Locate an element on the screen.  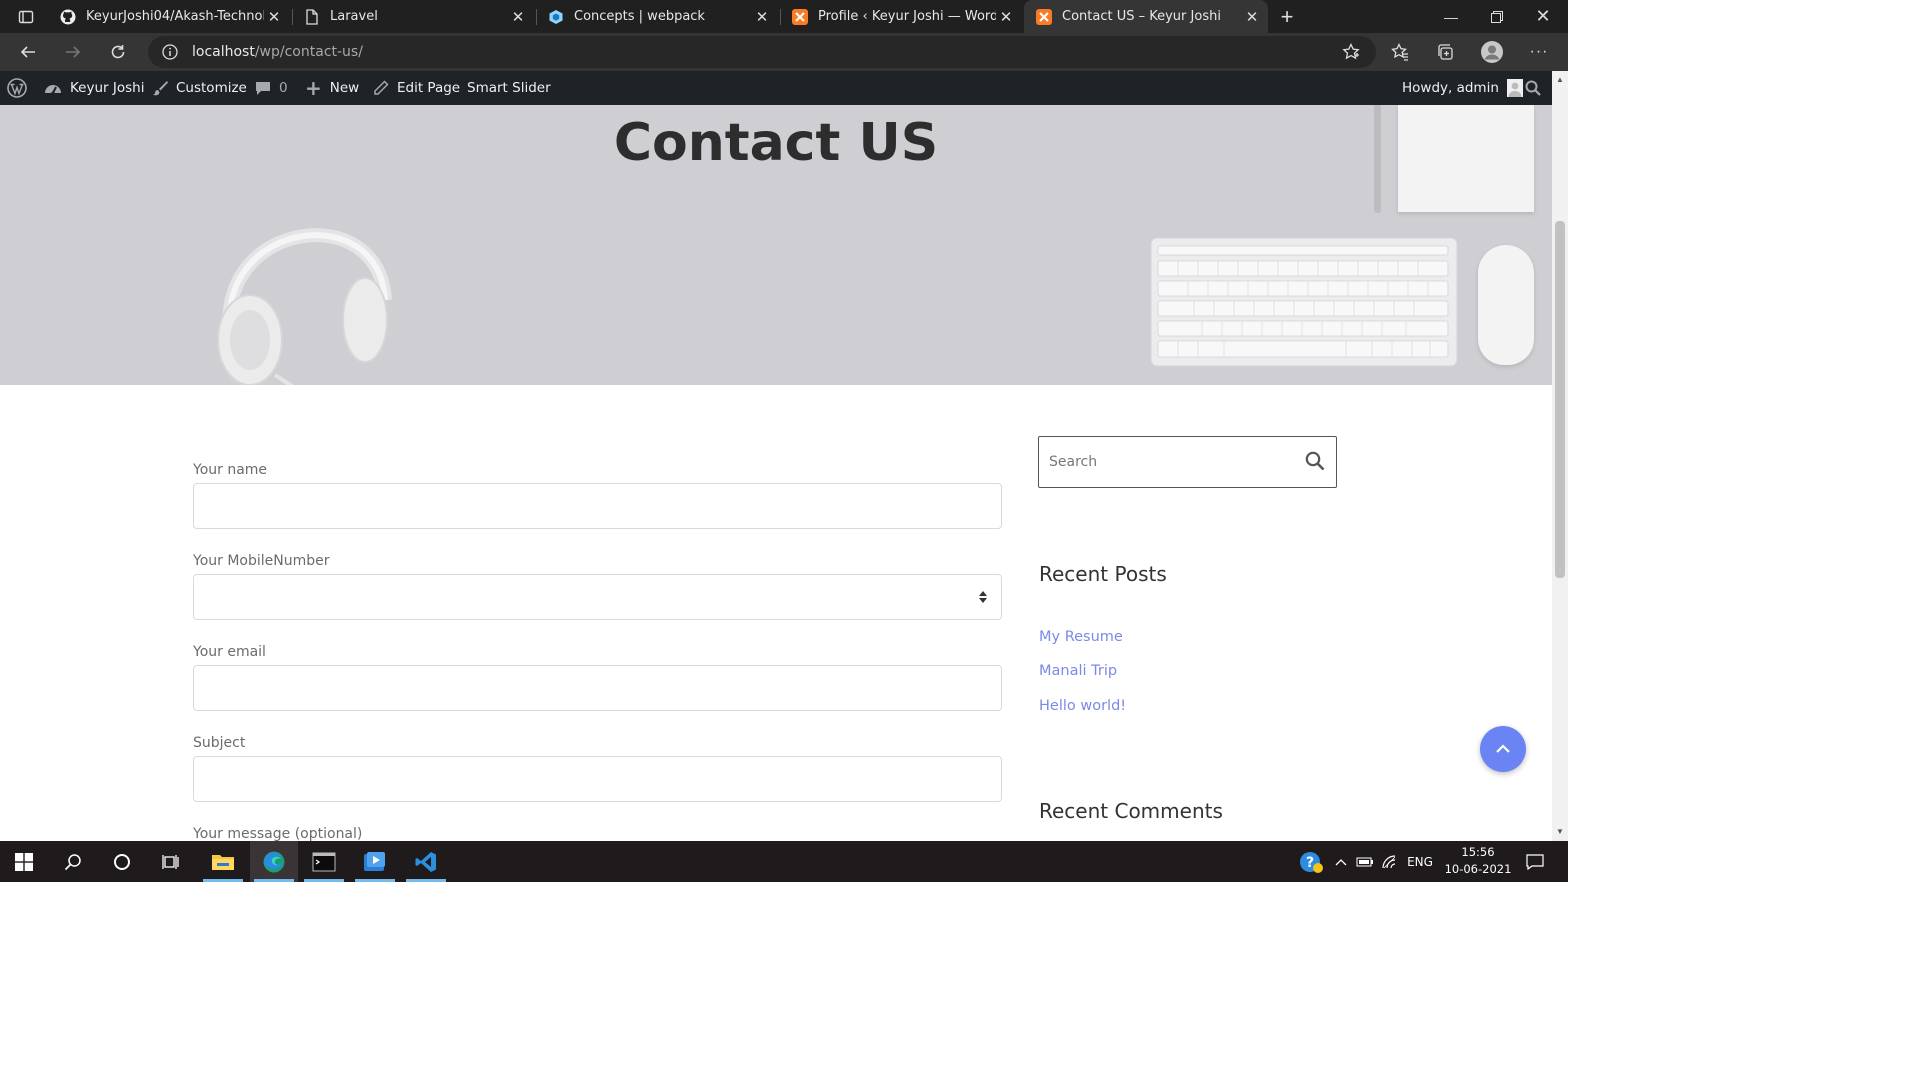
windows-logo-icon is located at coordinates (24, 861).